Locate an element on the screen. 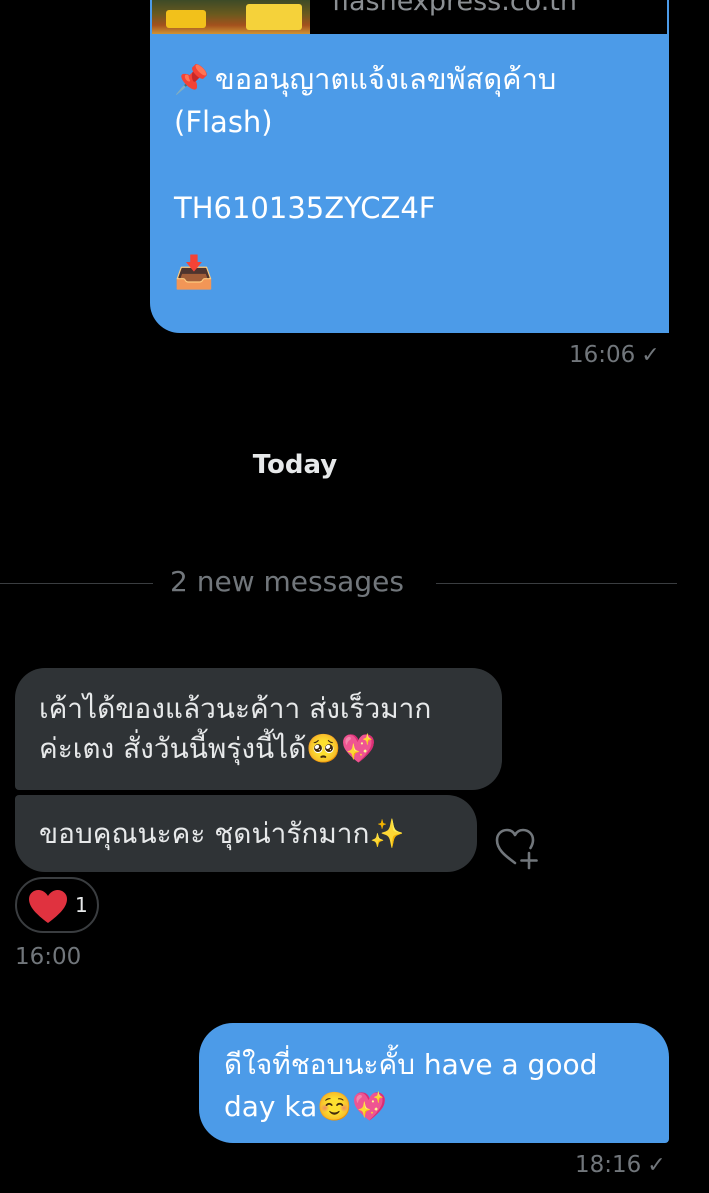  message-text: (Flash) is located at coordinates (223, 122).